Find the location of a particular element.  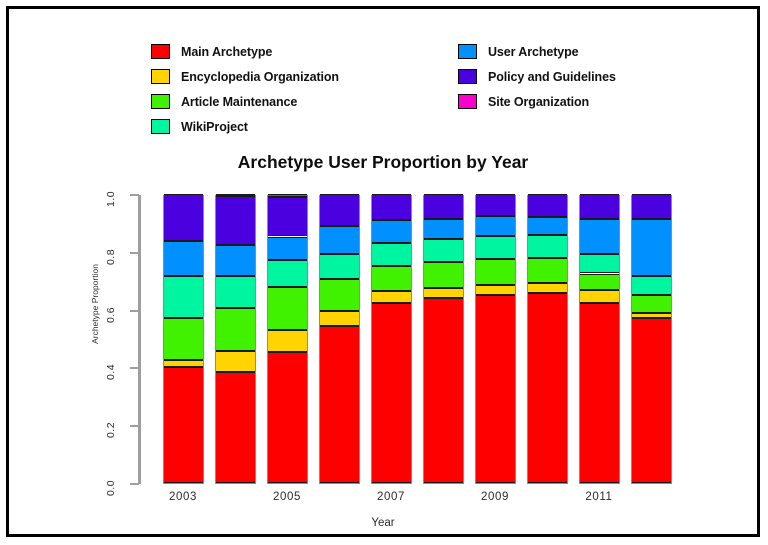

y-tick-label: 0.6 is located at coordinates (111, 314).